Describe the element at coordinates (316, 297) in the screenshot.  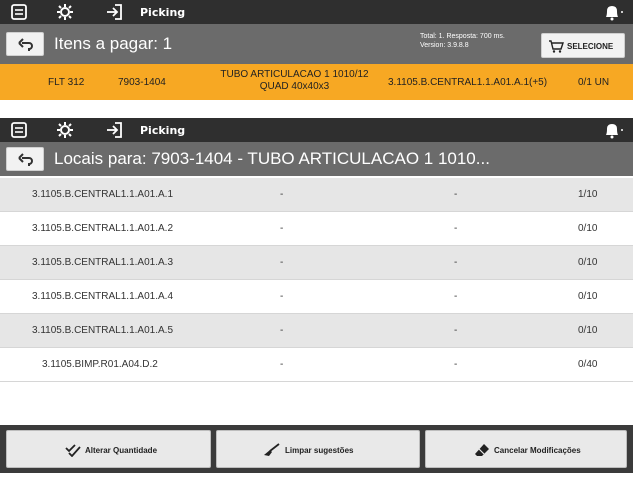
I see `location-row: 3.1105.B.CENTRAL1.1.A01.A.4 - - 0/10` at that location.